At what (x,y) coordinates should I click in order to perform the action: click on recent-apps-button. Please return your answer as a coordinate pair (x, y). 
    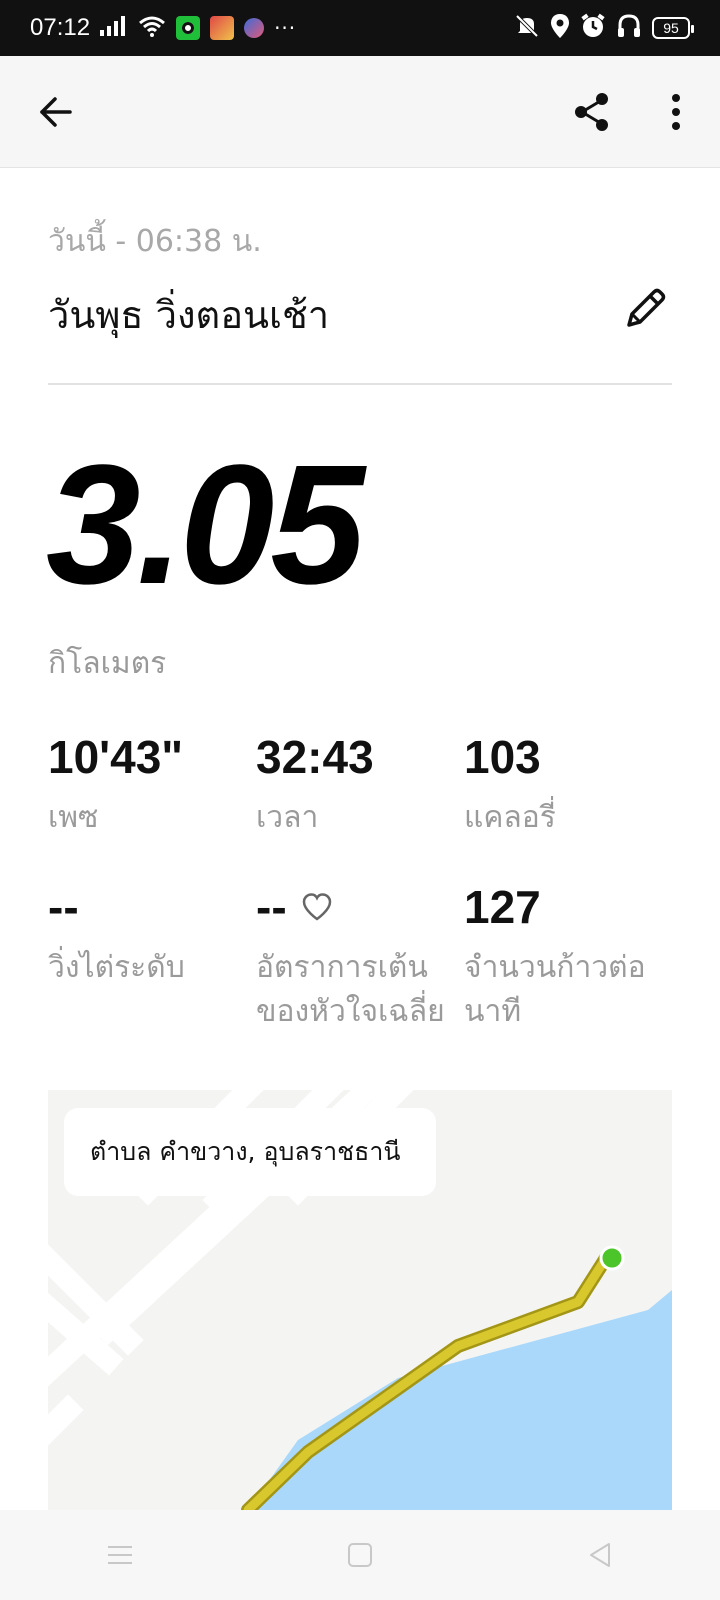
    Looking at the image, I should click on (120, 1555).